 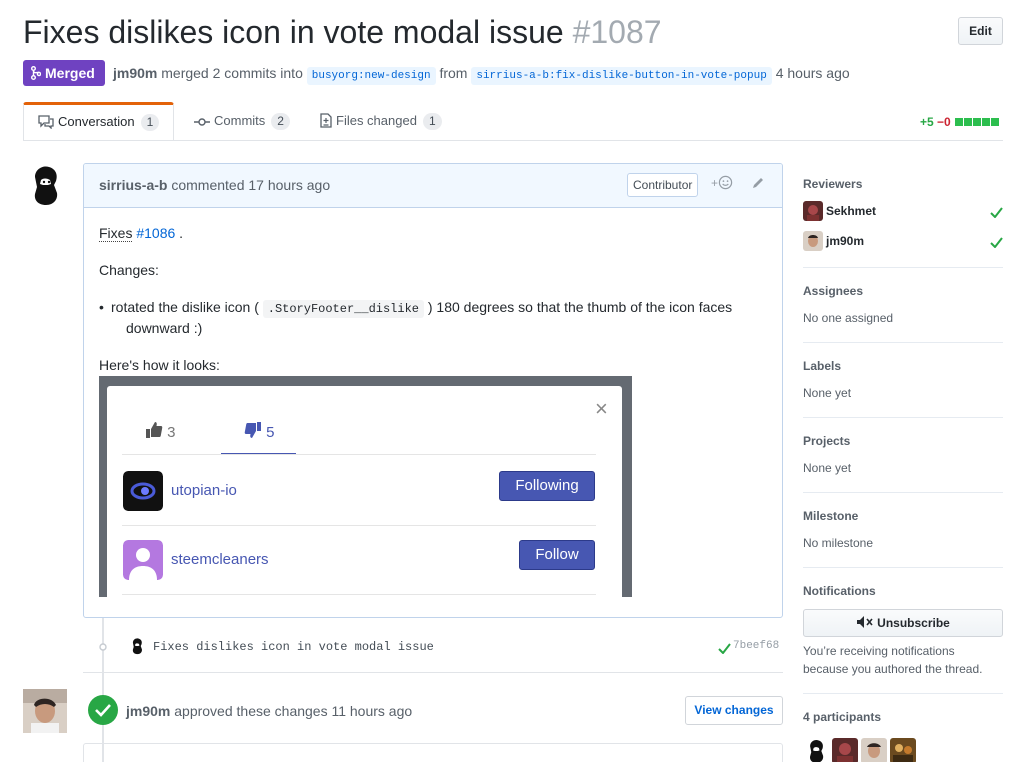 What do you see at coordinates (251, 185) in the screenshot?
I see `comment-action: commented 17 hours ago` at bounding box center [251, 185].